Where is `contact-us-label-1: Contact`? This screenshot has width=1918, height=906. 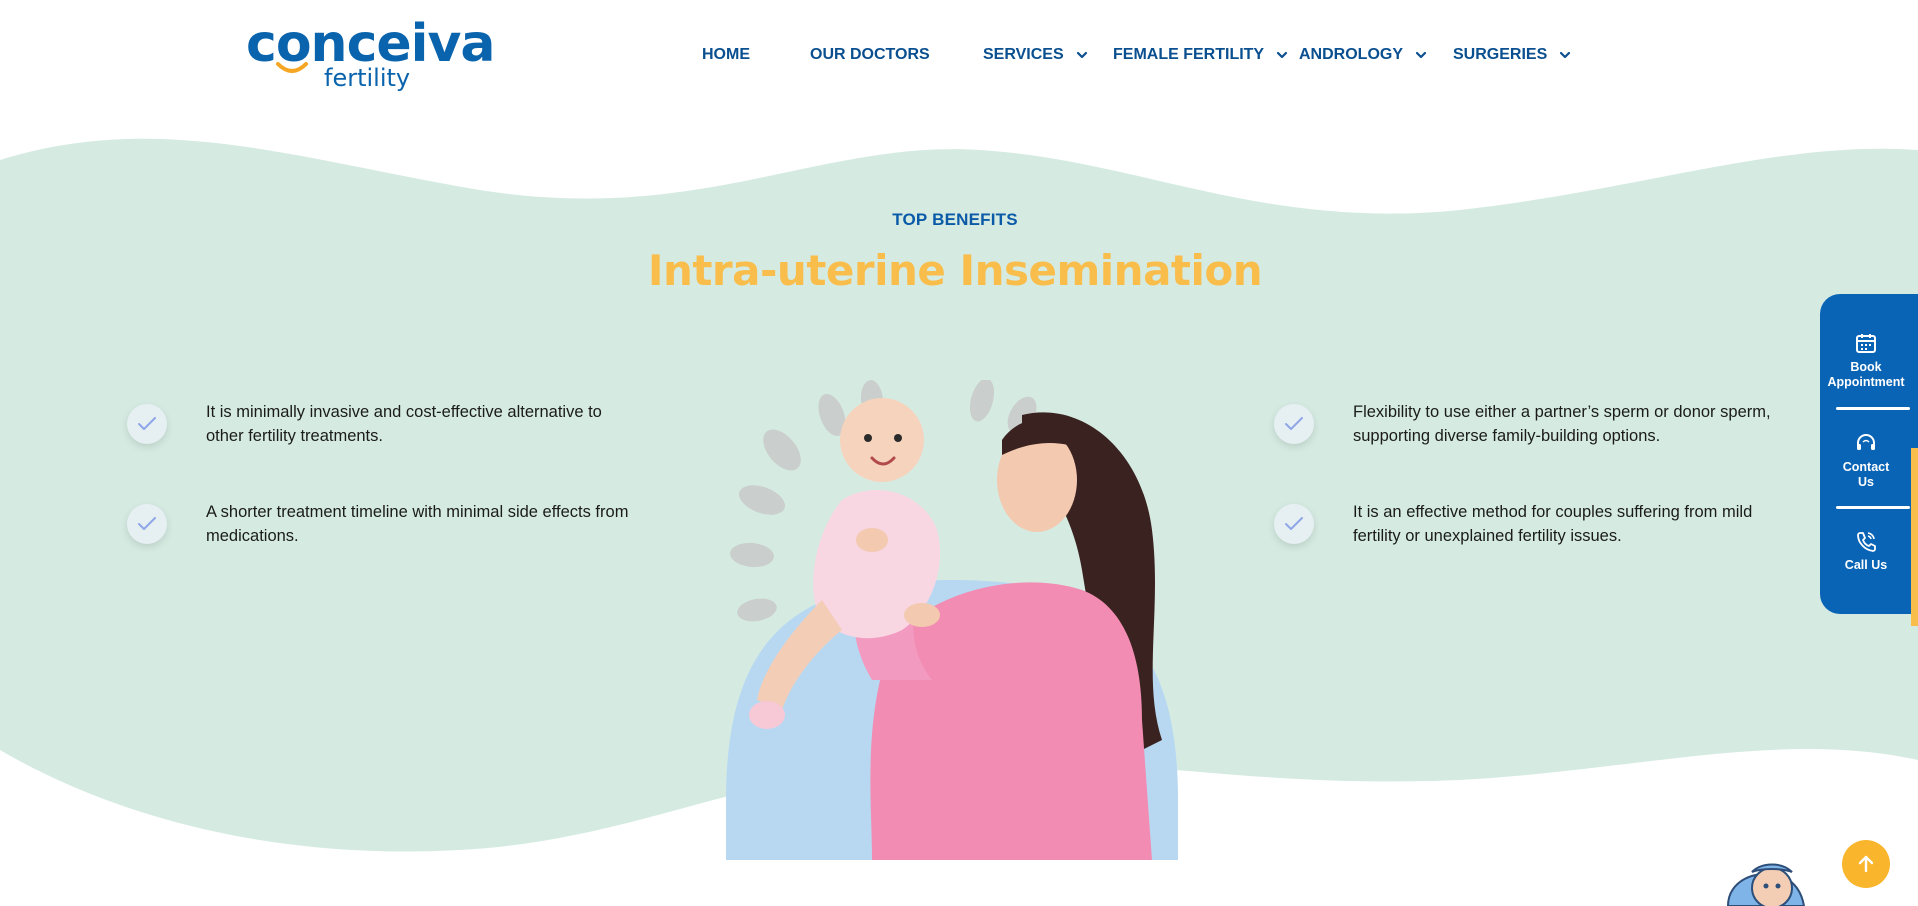
contact-us-label-1: Contact is located at coordinates (1866, 467).